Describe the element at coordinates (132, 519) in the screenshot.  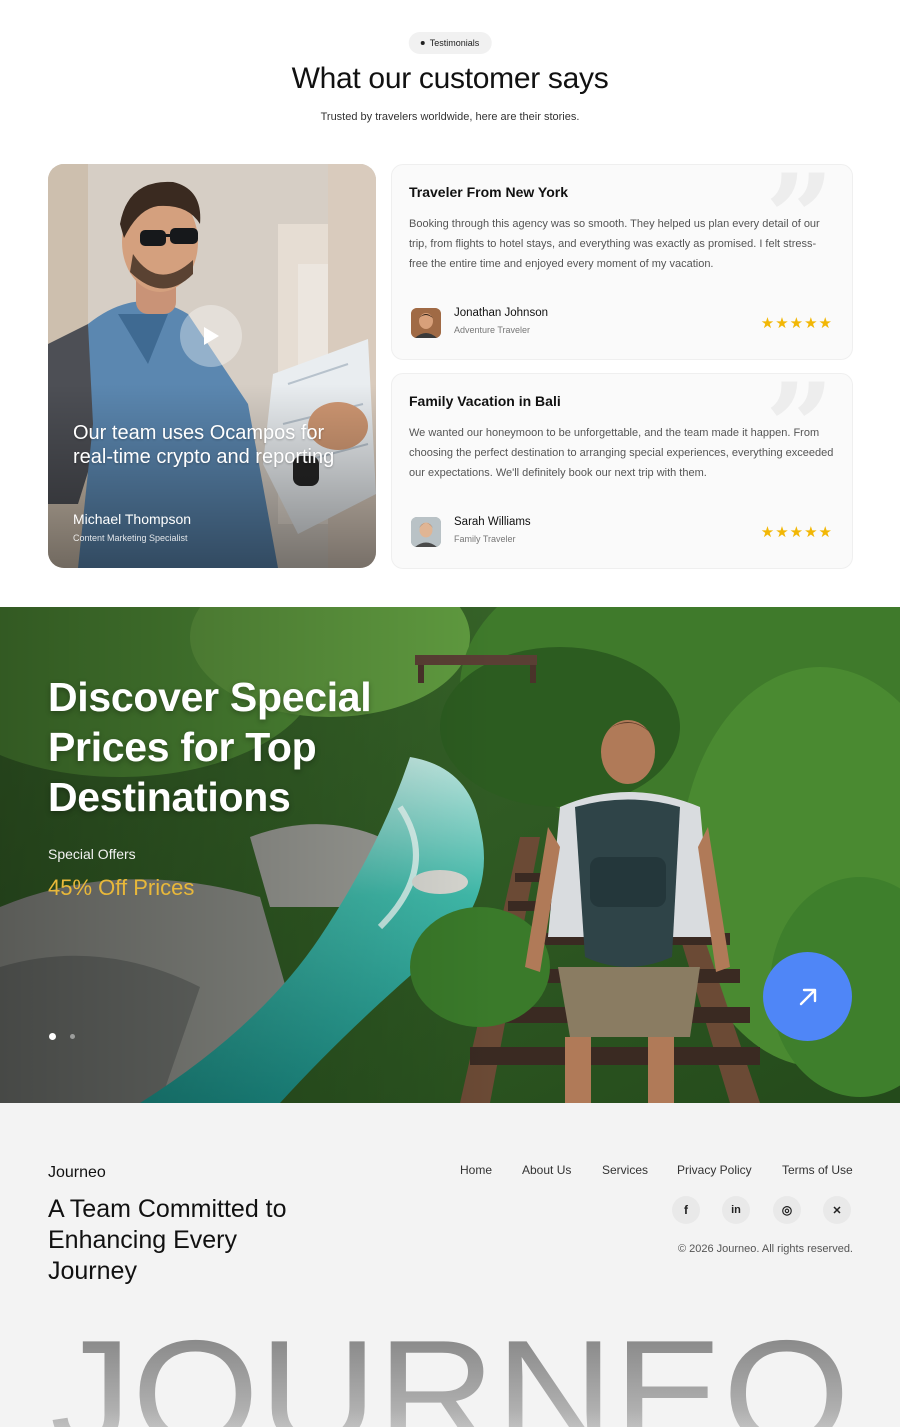
I see `video-card-author: Michael Thompson` at that location.